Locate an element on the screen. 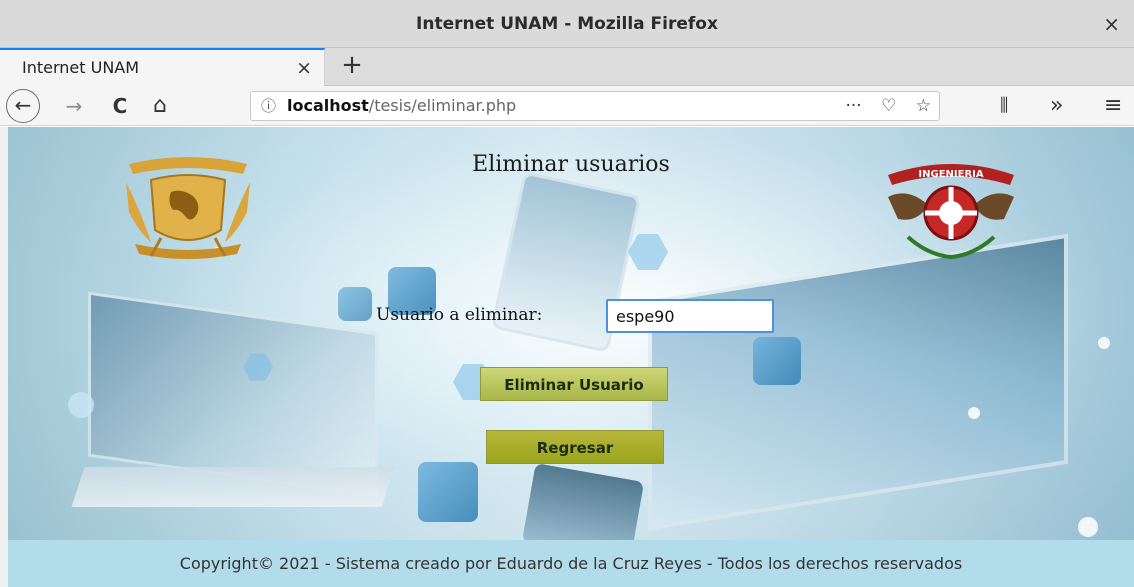 The width and height of the screenshot is (1134, 587). background-hexagon is located at coordinates (648, 252).